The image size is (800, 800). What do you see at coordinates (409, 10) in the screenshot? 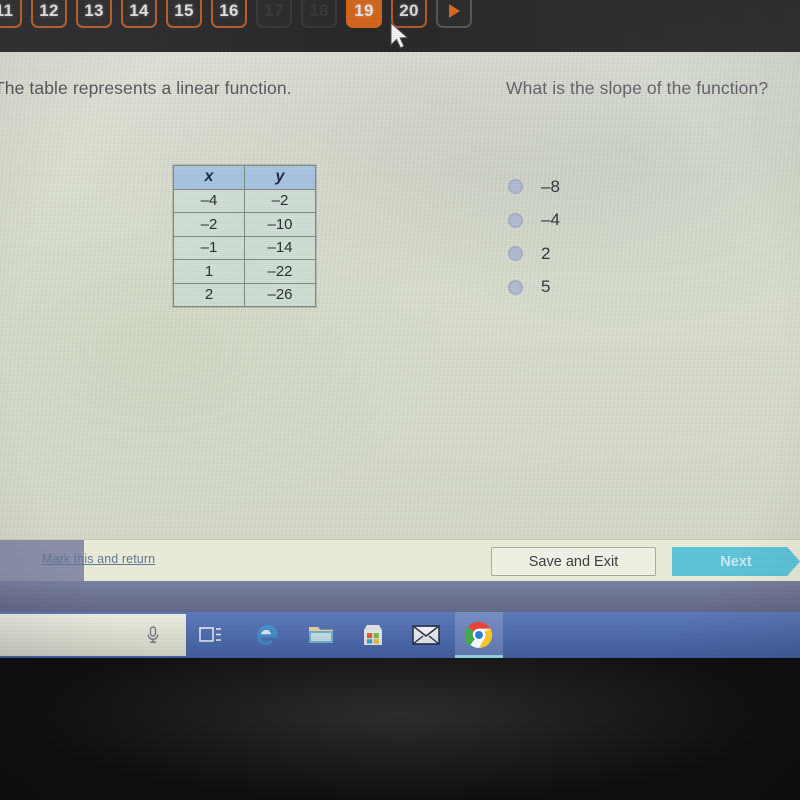
I see `question-tab-label: 20` at bounding box center [409, 10].